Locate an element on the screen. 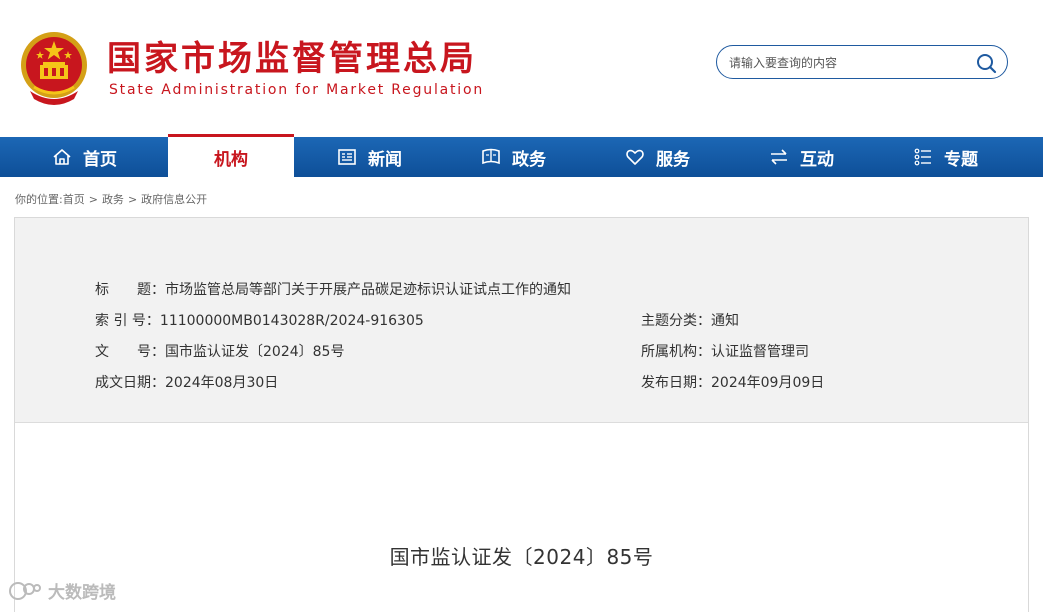 The image size is (1043, 612). meta-label: 主题分类： is located at coordinates (676, 321).